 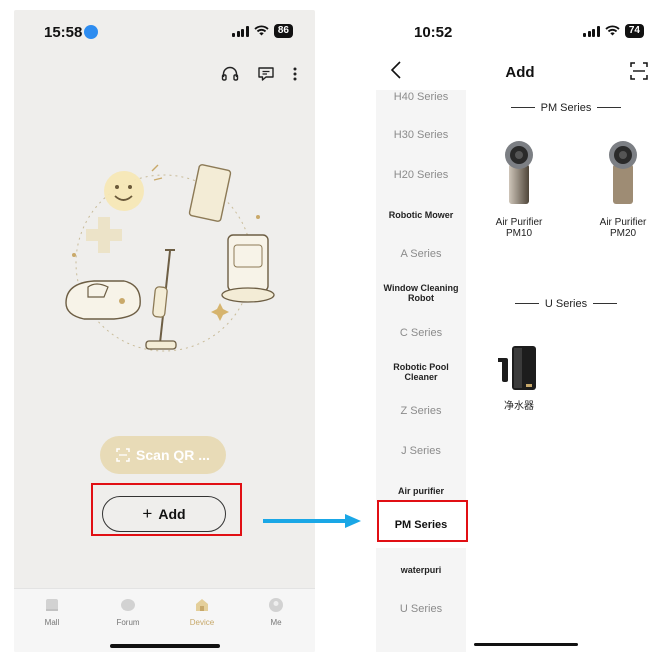 I want to click on devices-illustration, so click(x=170, y=258).